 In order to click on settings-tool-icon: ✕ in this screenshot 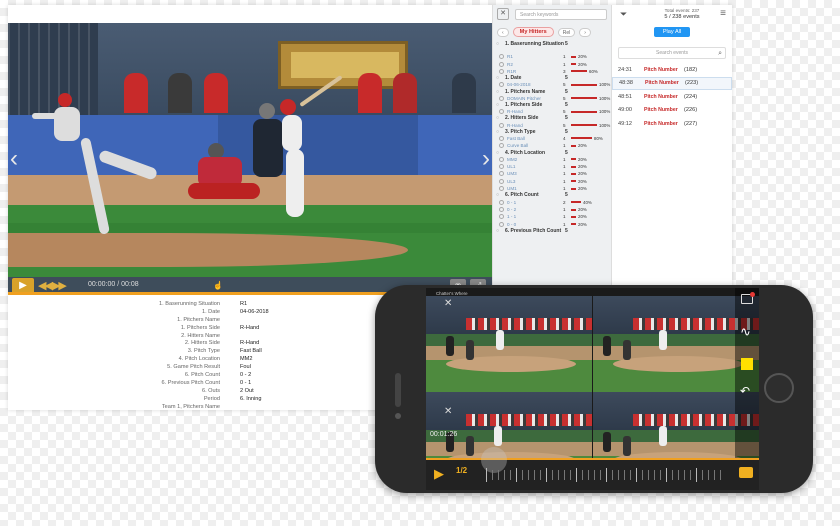, I will do `click(503, 14)`.